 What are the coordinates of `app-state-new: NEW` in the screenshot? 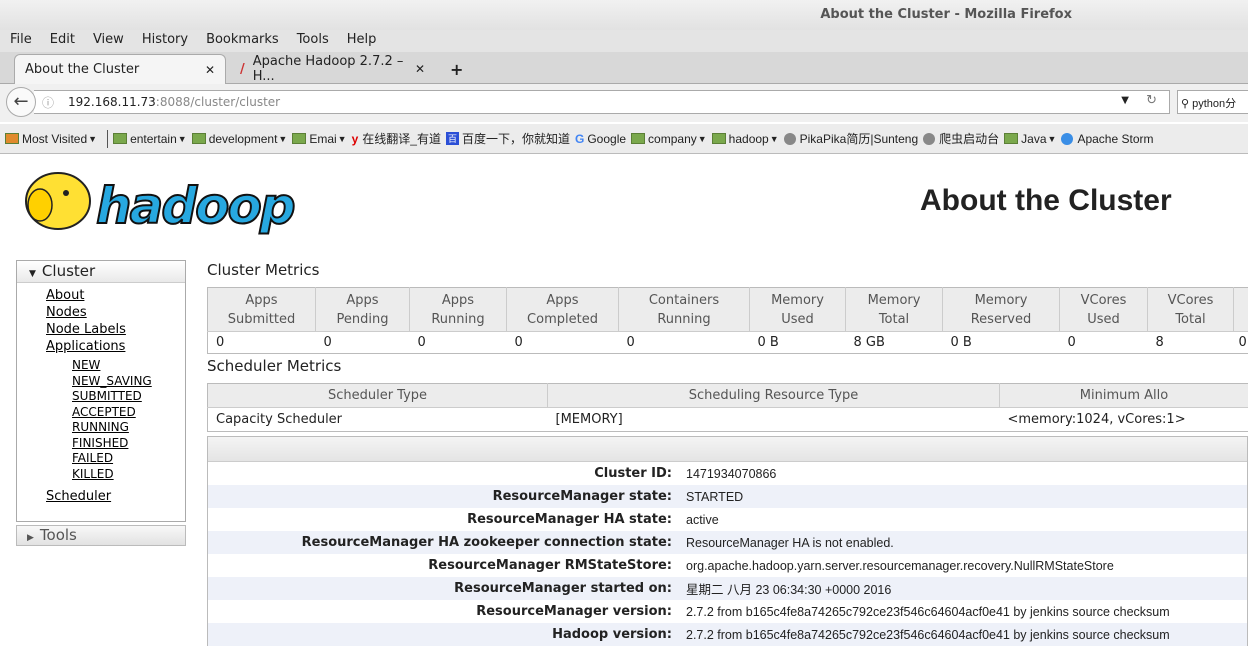 It's located at (128, 366).